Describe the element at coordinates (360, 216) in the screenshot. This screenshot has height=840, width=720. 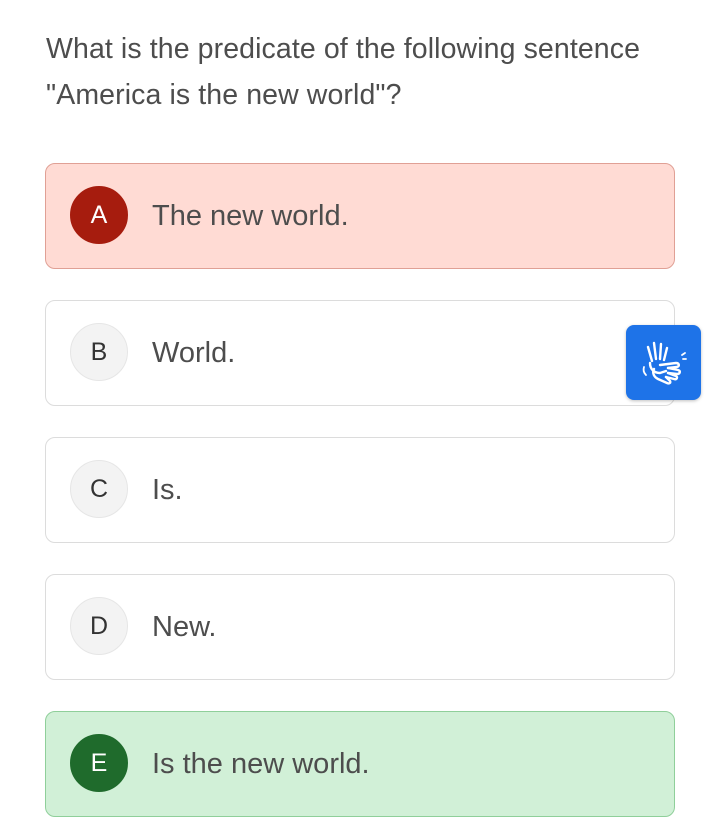
I see `option-a: A The new world.` at that location.